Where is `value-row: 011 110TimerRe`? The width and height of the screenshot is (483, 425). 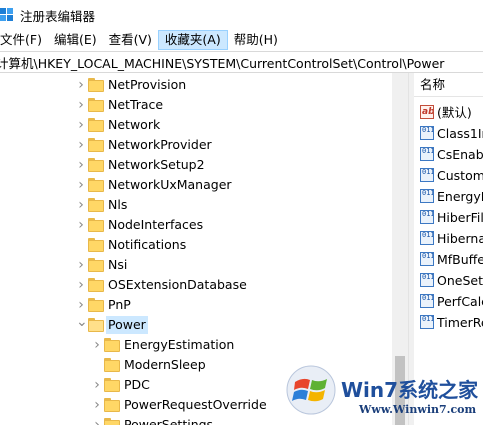
value-row: 011 110TimerRe is located at coordinates (451, 322).